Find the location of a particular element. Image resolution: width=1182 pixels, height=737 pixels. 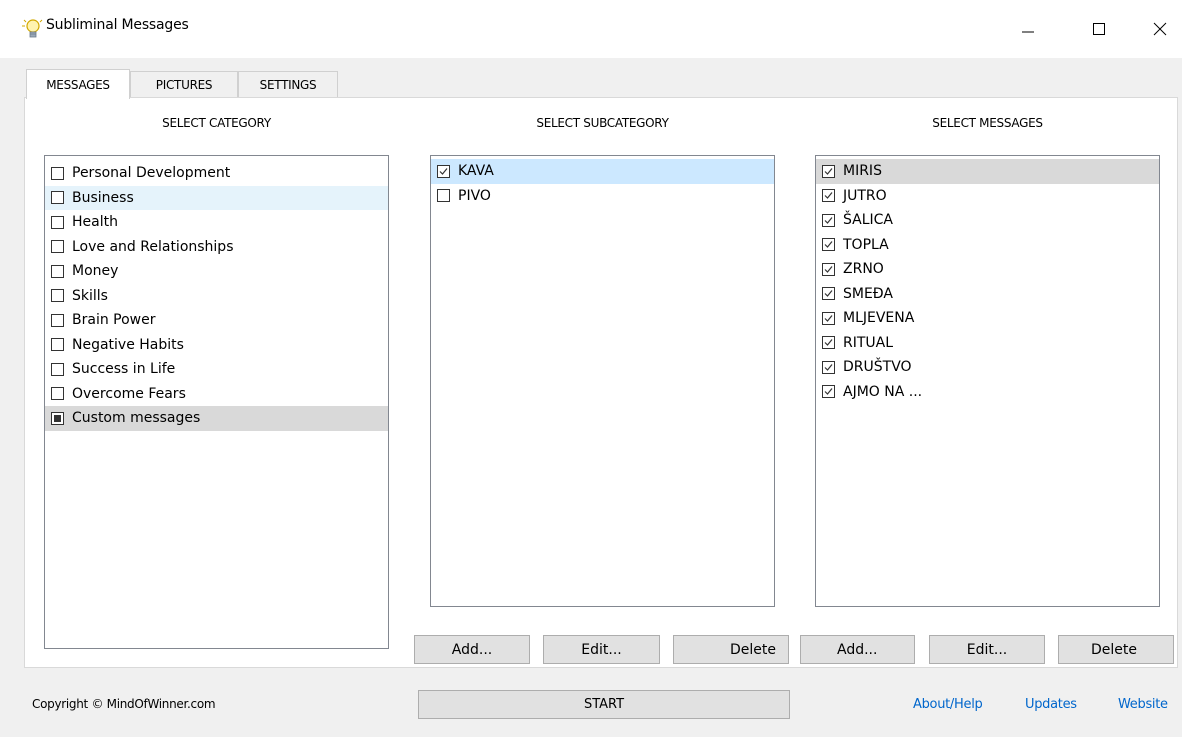

messages-delete-button: Delete is located at coordinates (1116, 649).